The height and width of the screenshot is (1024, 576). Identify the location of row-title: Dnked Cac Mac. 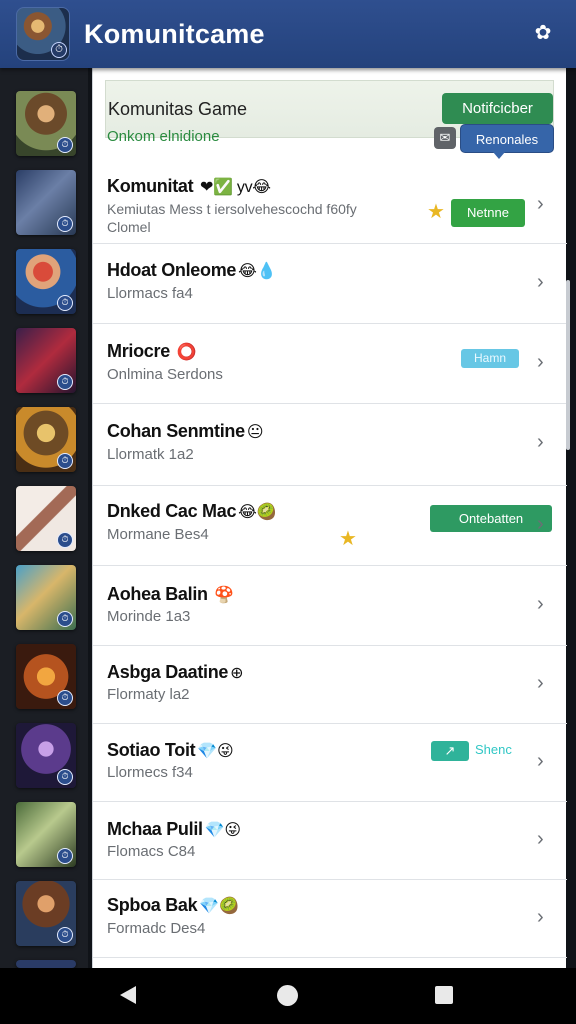
(172, 511).